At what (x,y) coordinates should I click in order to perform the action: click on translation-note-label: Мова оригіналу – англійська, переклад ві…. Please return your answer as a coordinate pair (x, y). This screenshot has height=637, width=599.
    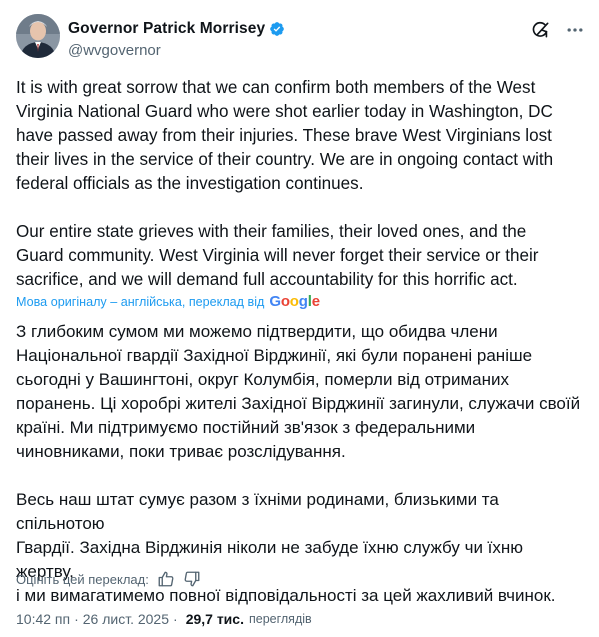
    Looking at the image, I should click on (140, 302).